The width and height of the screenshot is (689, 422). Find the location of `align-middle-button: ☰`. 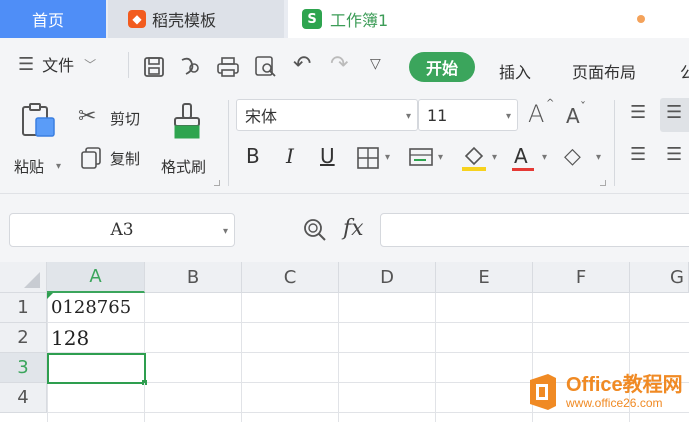

align-middle-button: ☰ is located at coordinates (674, 115).